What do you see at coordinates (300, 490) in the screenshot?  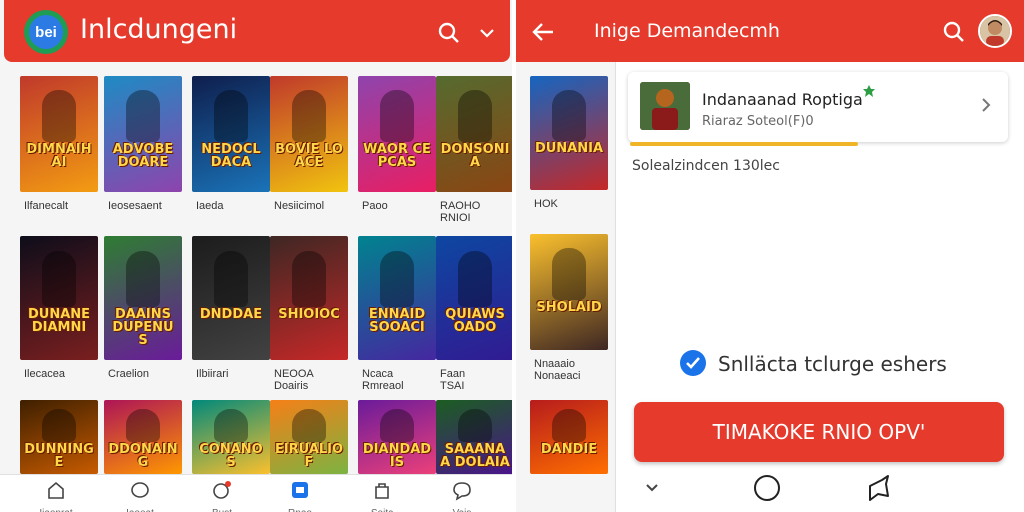 I see `apps-icon` at bounding box center [300, 490].